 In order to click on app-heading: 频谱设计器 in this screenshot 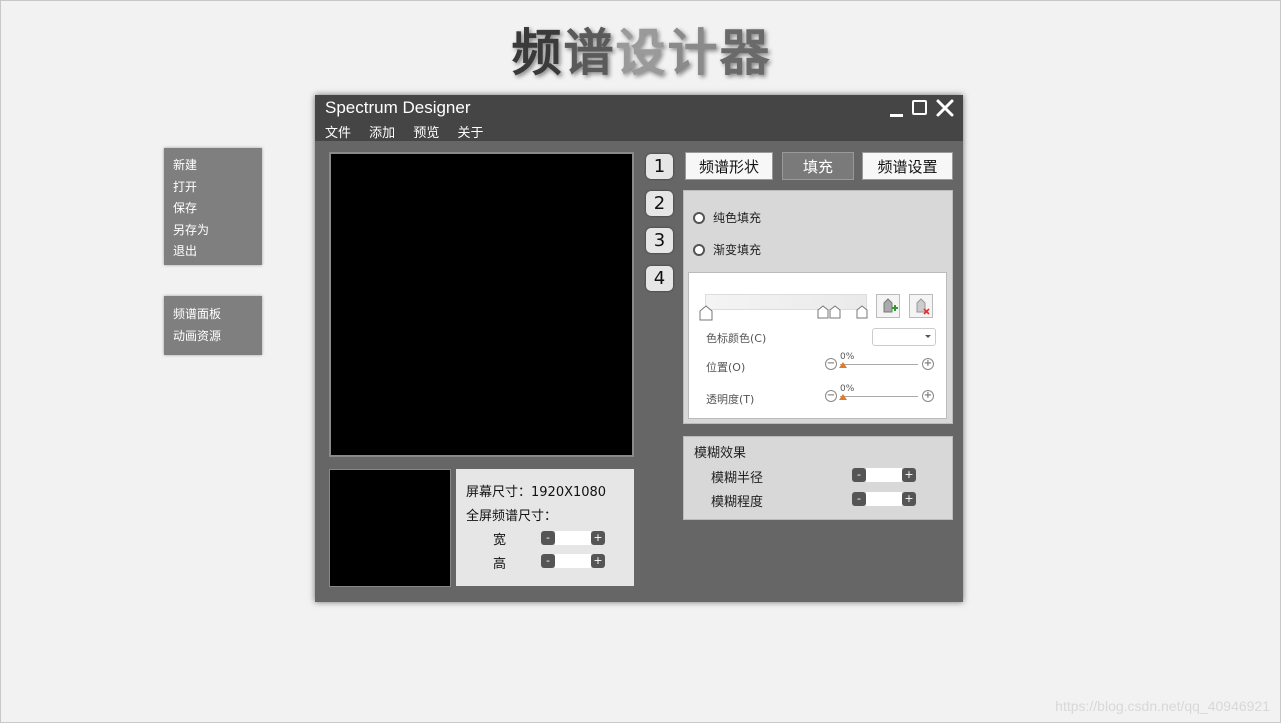, I will do `click(641, 49)`.